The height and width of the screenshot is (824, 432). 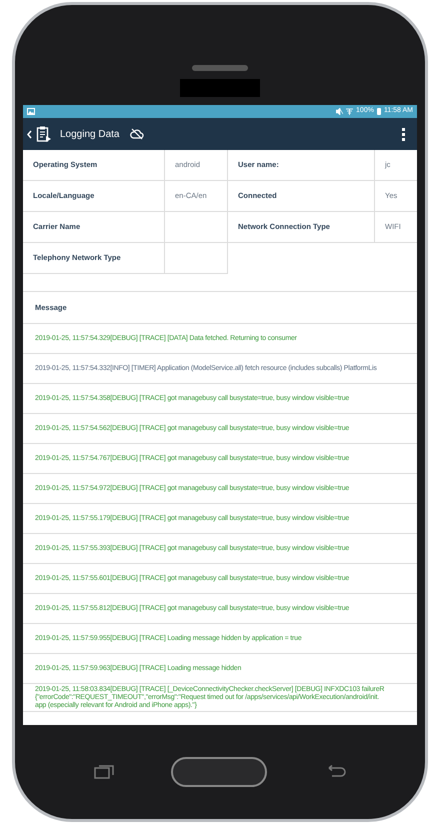 I want to click on overflow-menu-icon, so click(x=403, y=134).